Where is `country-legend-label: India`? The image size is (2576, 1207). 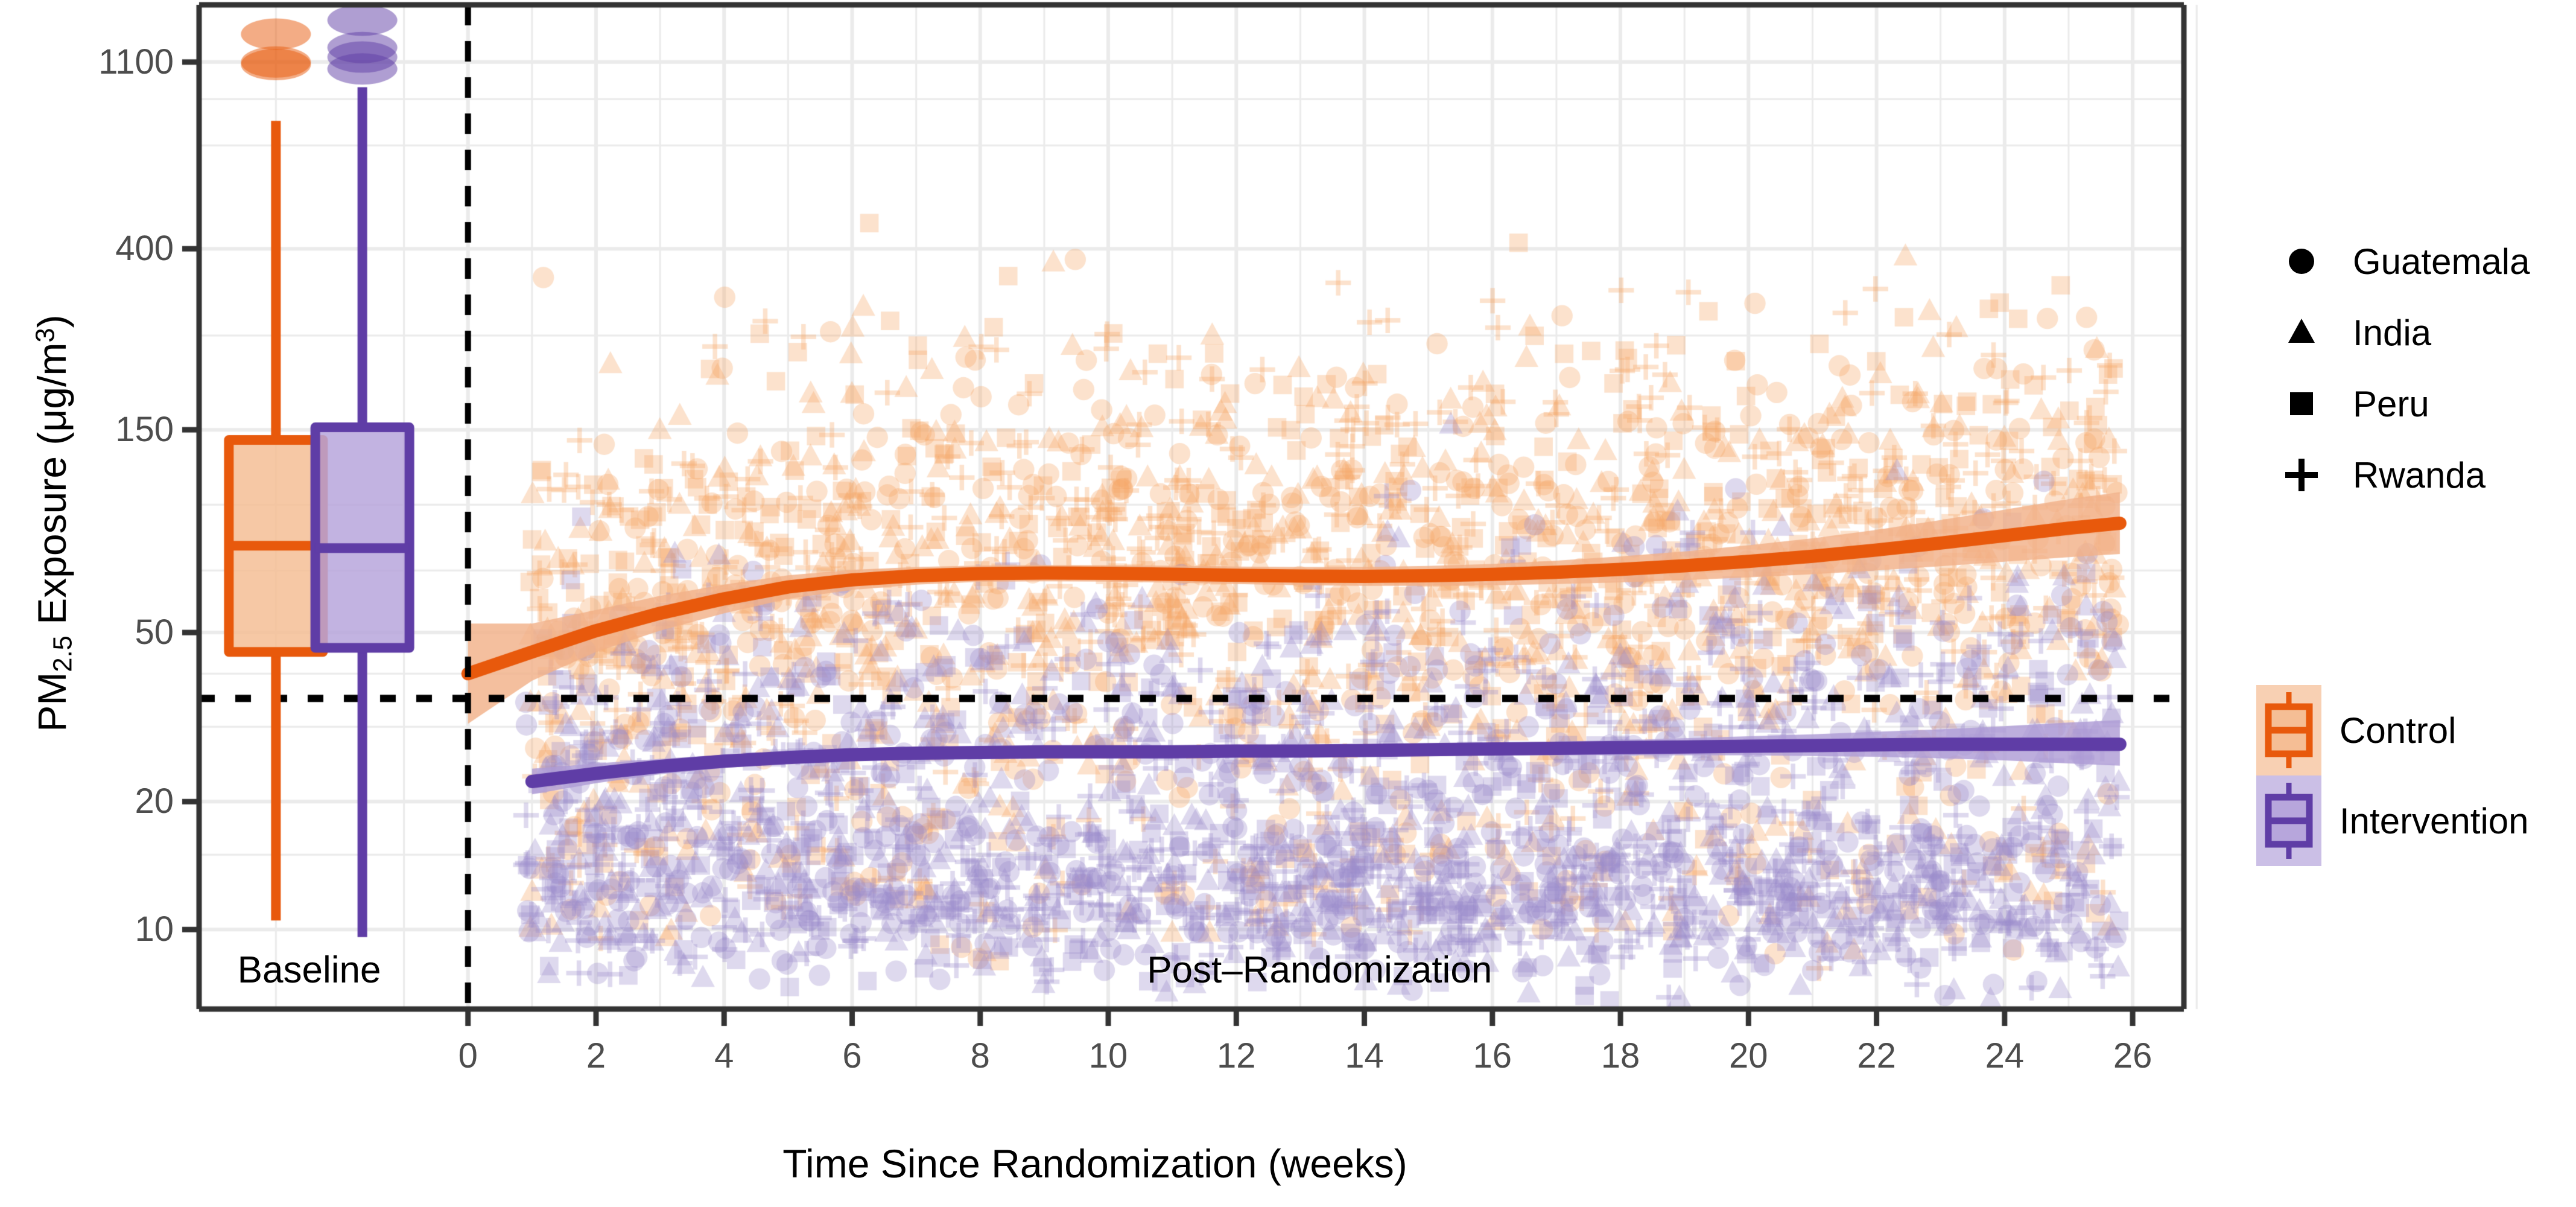 country-legend-label: India is located at coordinates (2392, 332).